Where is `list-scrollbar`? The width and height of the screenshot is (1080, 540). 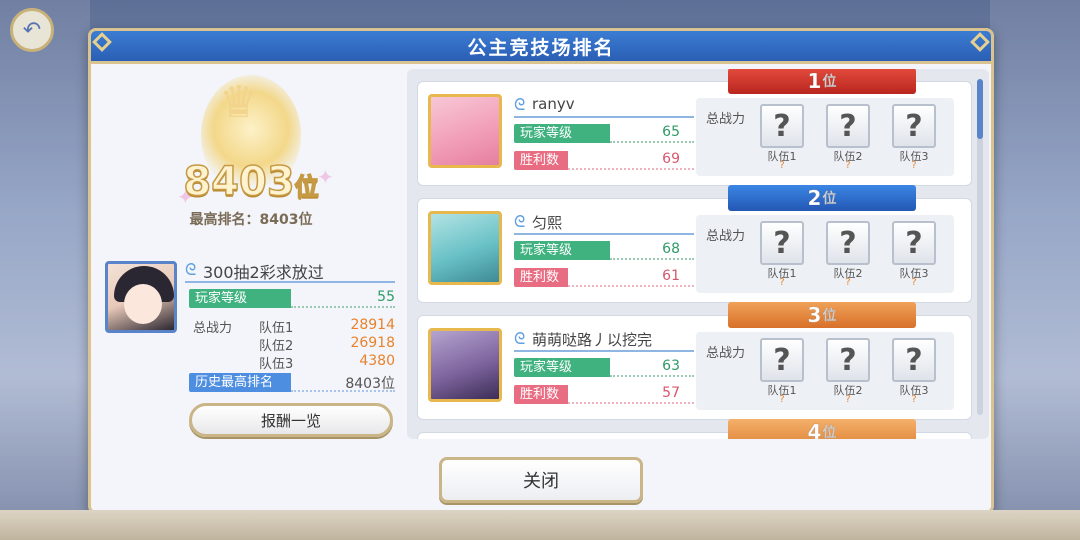 list-scrollbar is located at coordinates (980, 247).